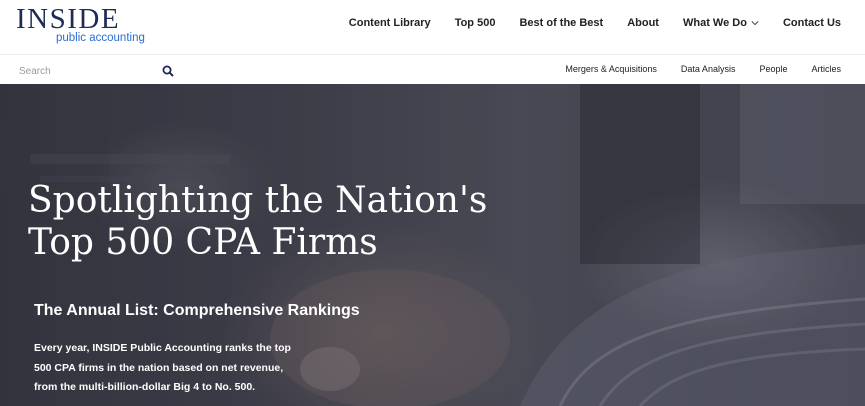  I want to click on search-box, so click(96, 70).